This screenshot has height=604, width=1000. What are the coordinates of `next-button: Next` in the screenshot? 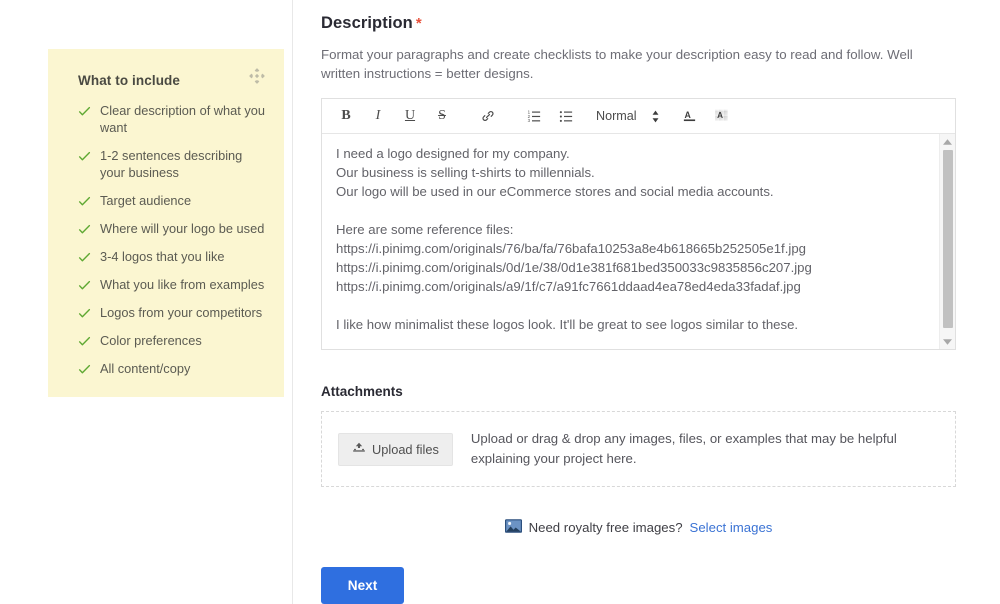 It's located at (362, 585).